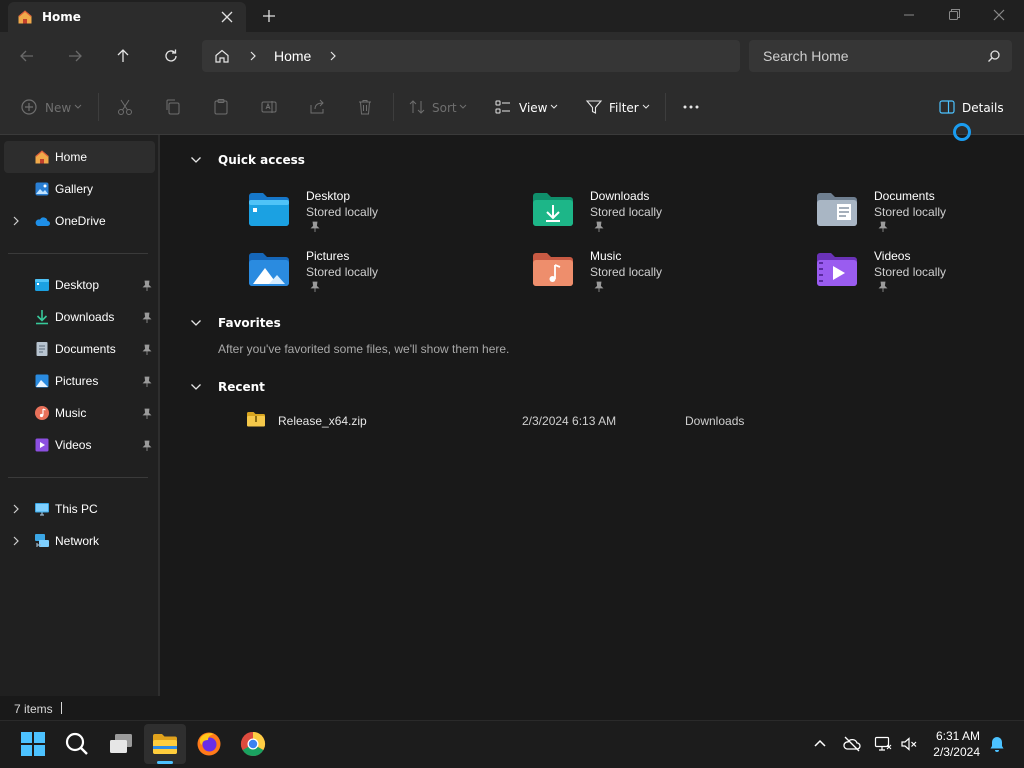 This screenshot has height=768, width=1024. What do you see at coordinates (533, 108) in the screenshot?
I see `view-button: View` at bounding box center [533, 108].